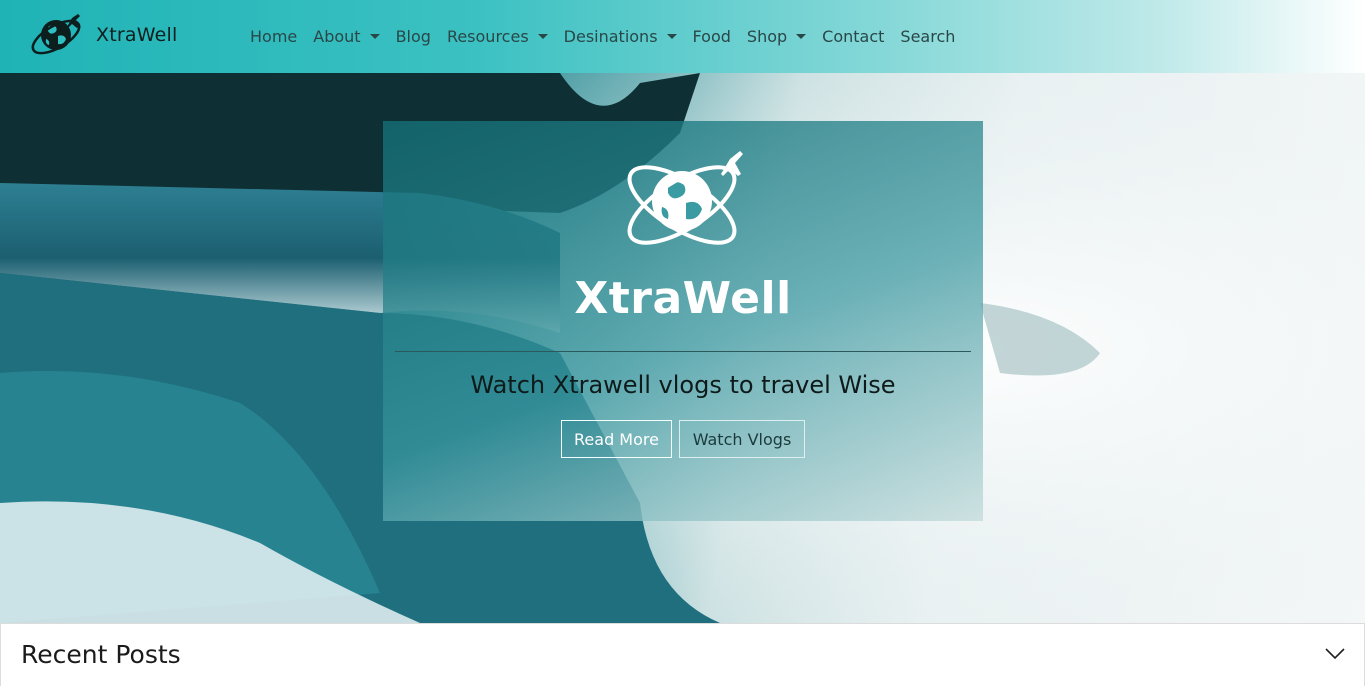 This screenshot has height=686, width=1365. I want to click on nav-item-blog: Blog, so click(413, 36).